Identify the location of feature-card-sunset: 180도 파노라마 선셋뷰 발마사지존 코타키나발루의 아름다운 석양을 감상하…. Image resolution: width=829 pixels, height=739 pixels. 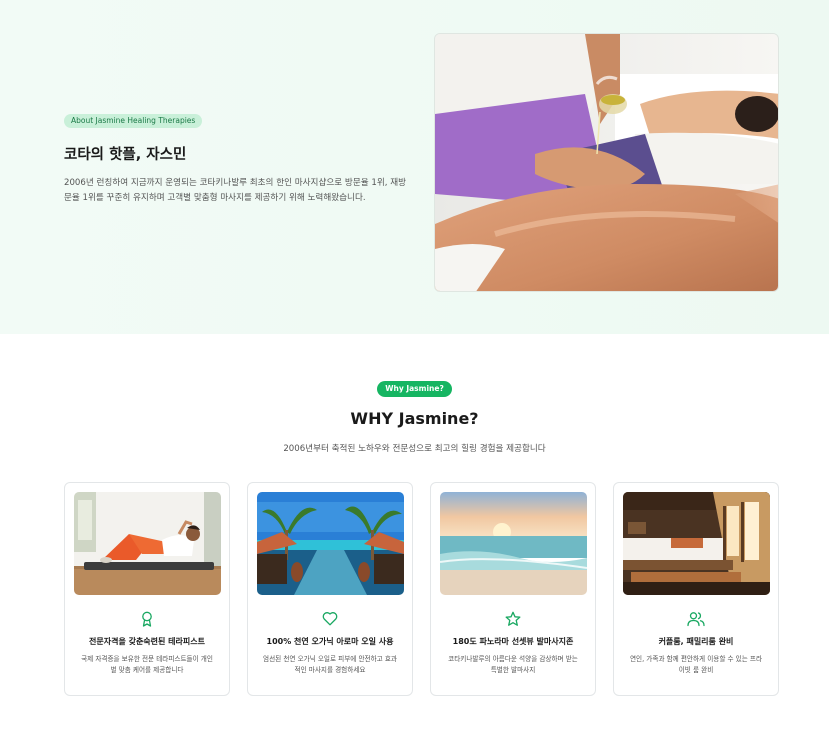
(513, 589).